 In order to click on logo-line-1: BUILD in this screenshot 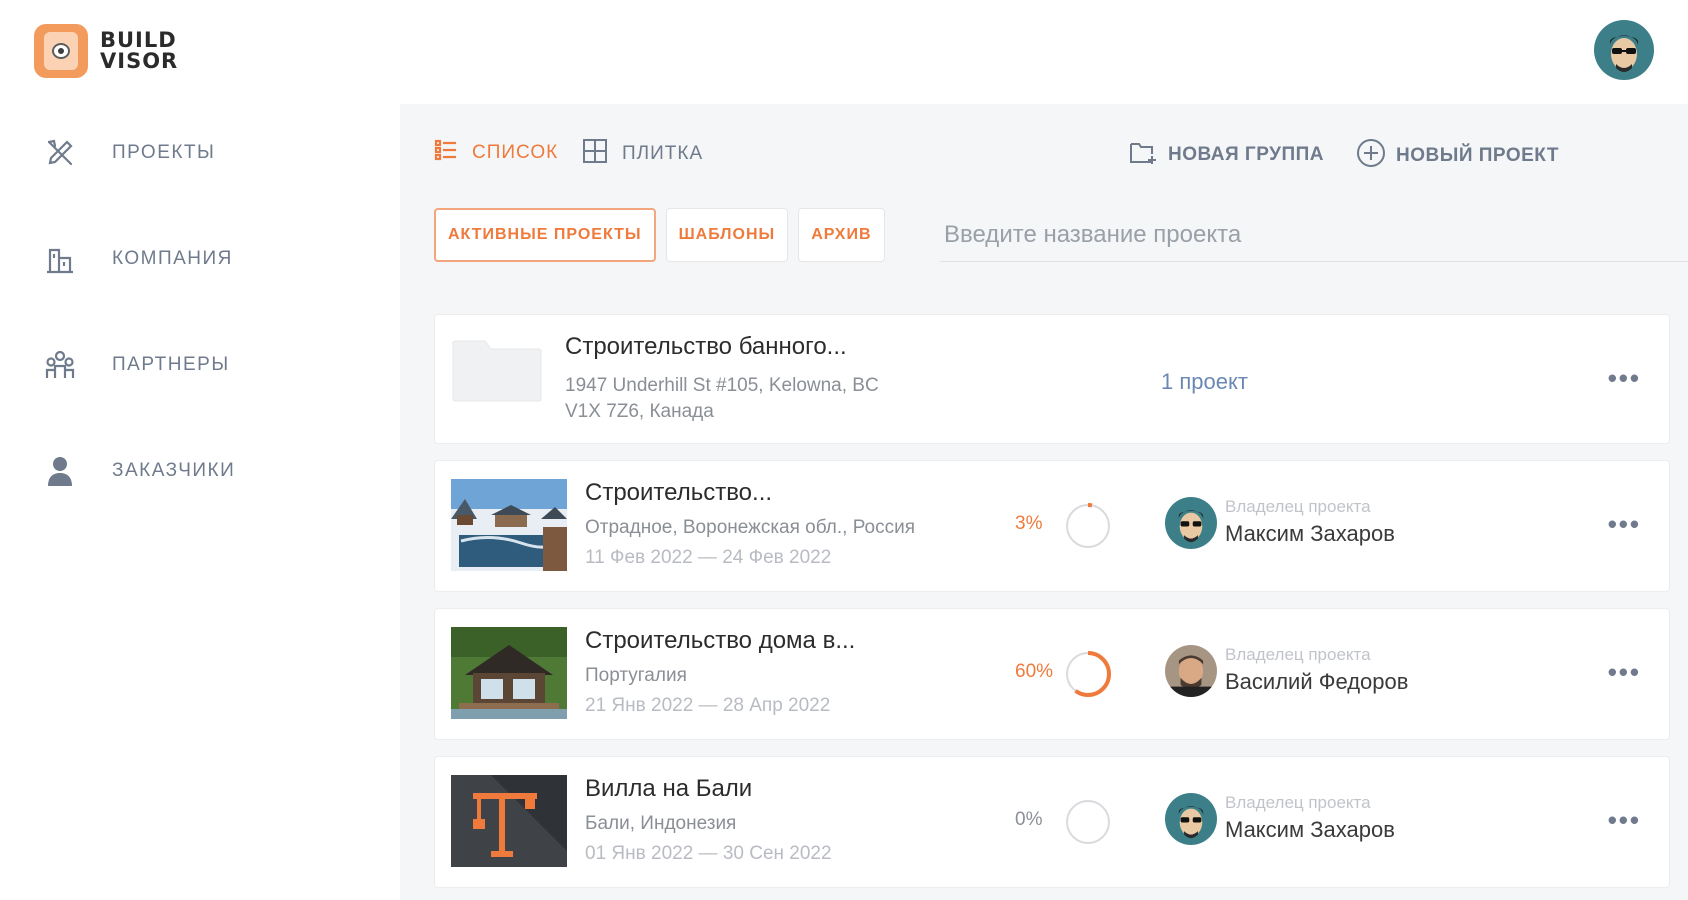, I will do `click(138, 40)`.